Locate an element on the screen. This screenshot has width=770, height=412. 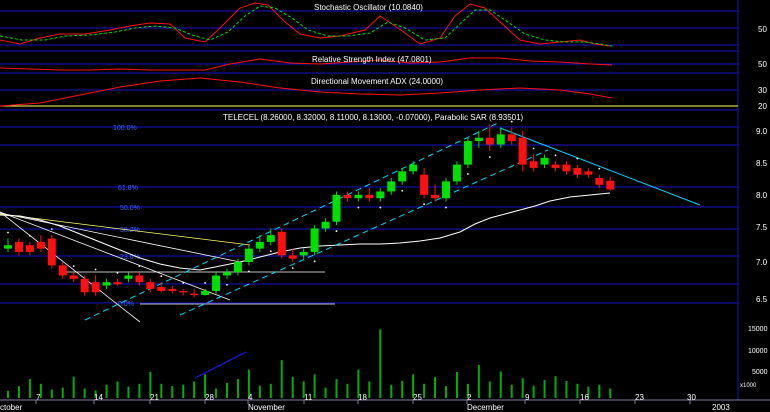
price-tick-7: 7.0 is located at coordinates (762, 262).